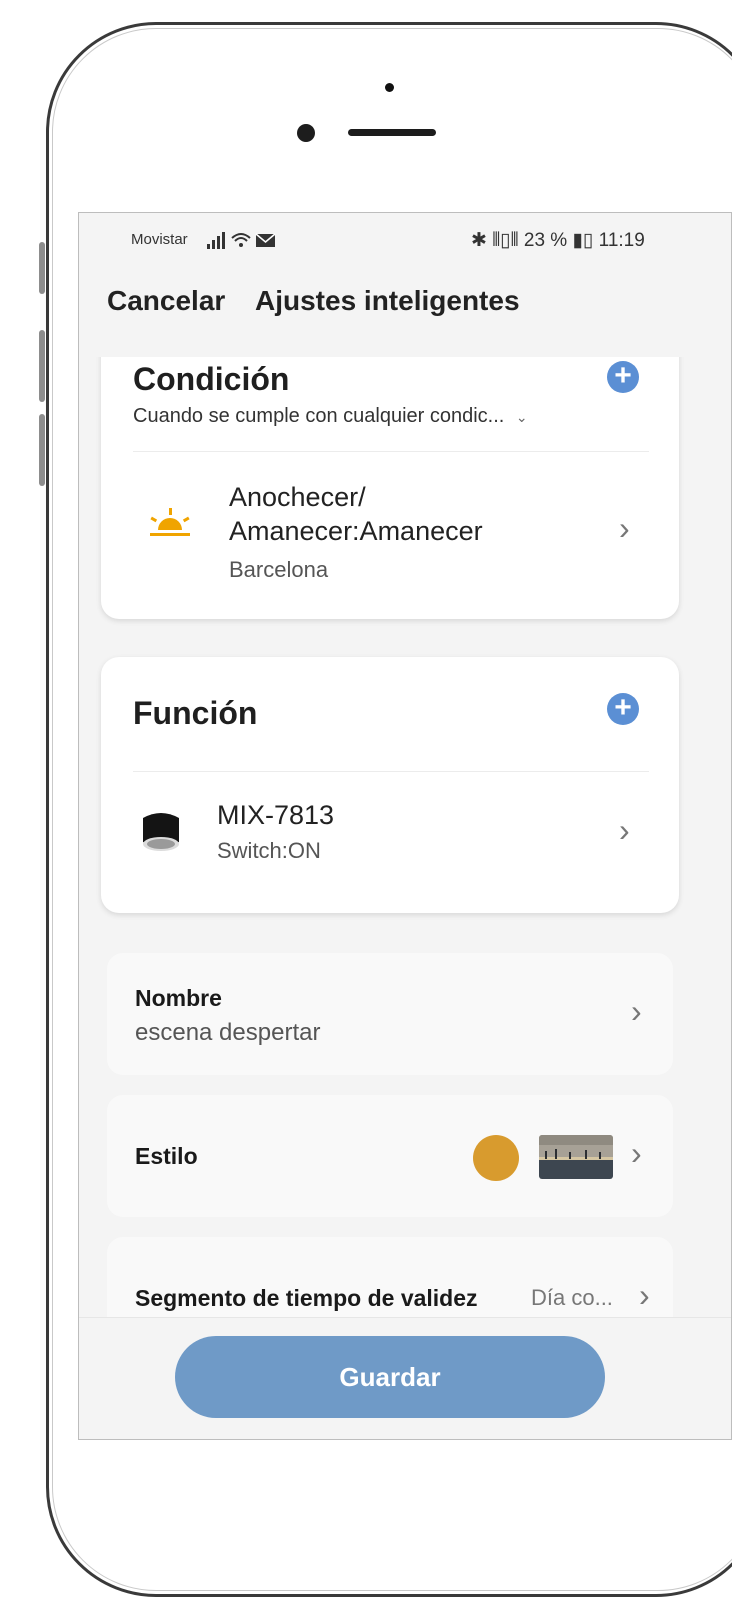 The image size is (732, 1609). I want to click on name-value: escena despertar, so click(228, 1032).